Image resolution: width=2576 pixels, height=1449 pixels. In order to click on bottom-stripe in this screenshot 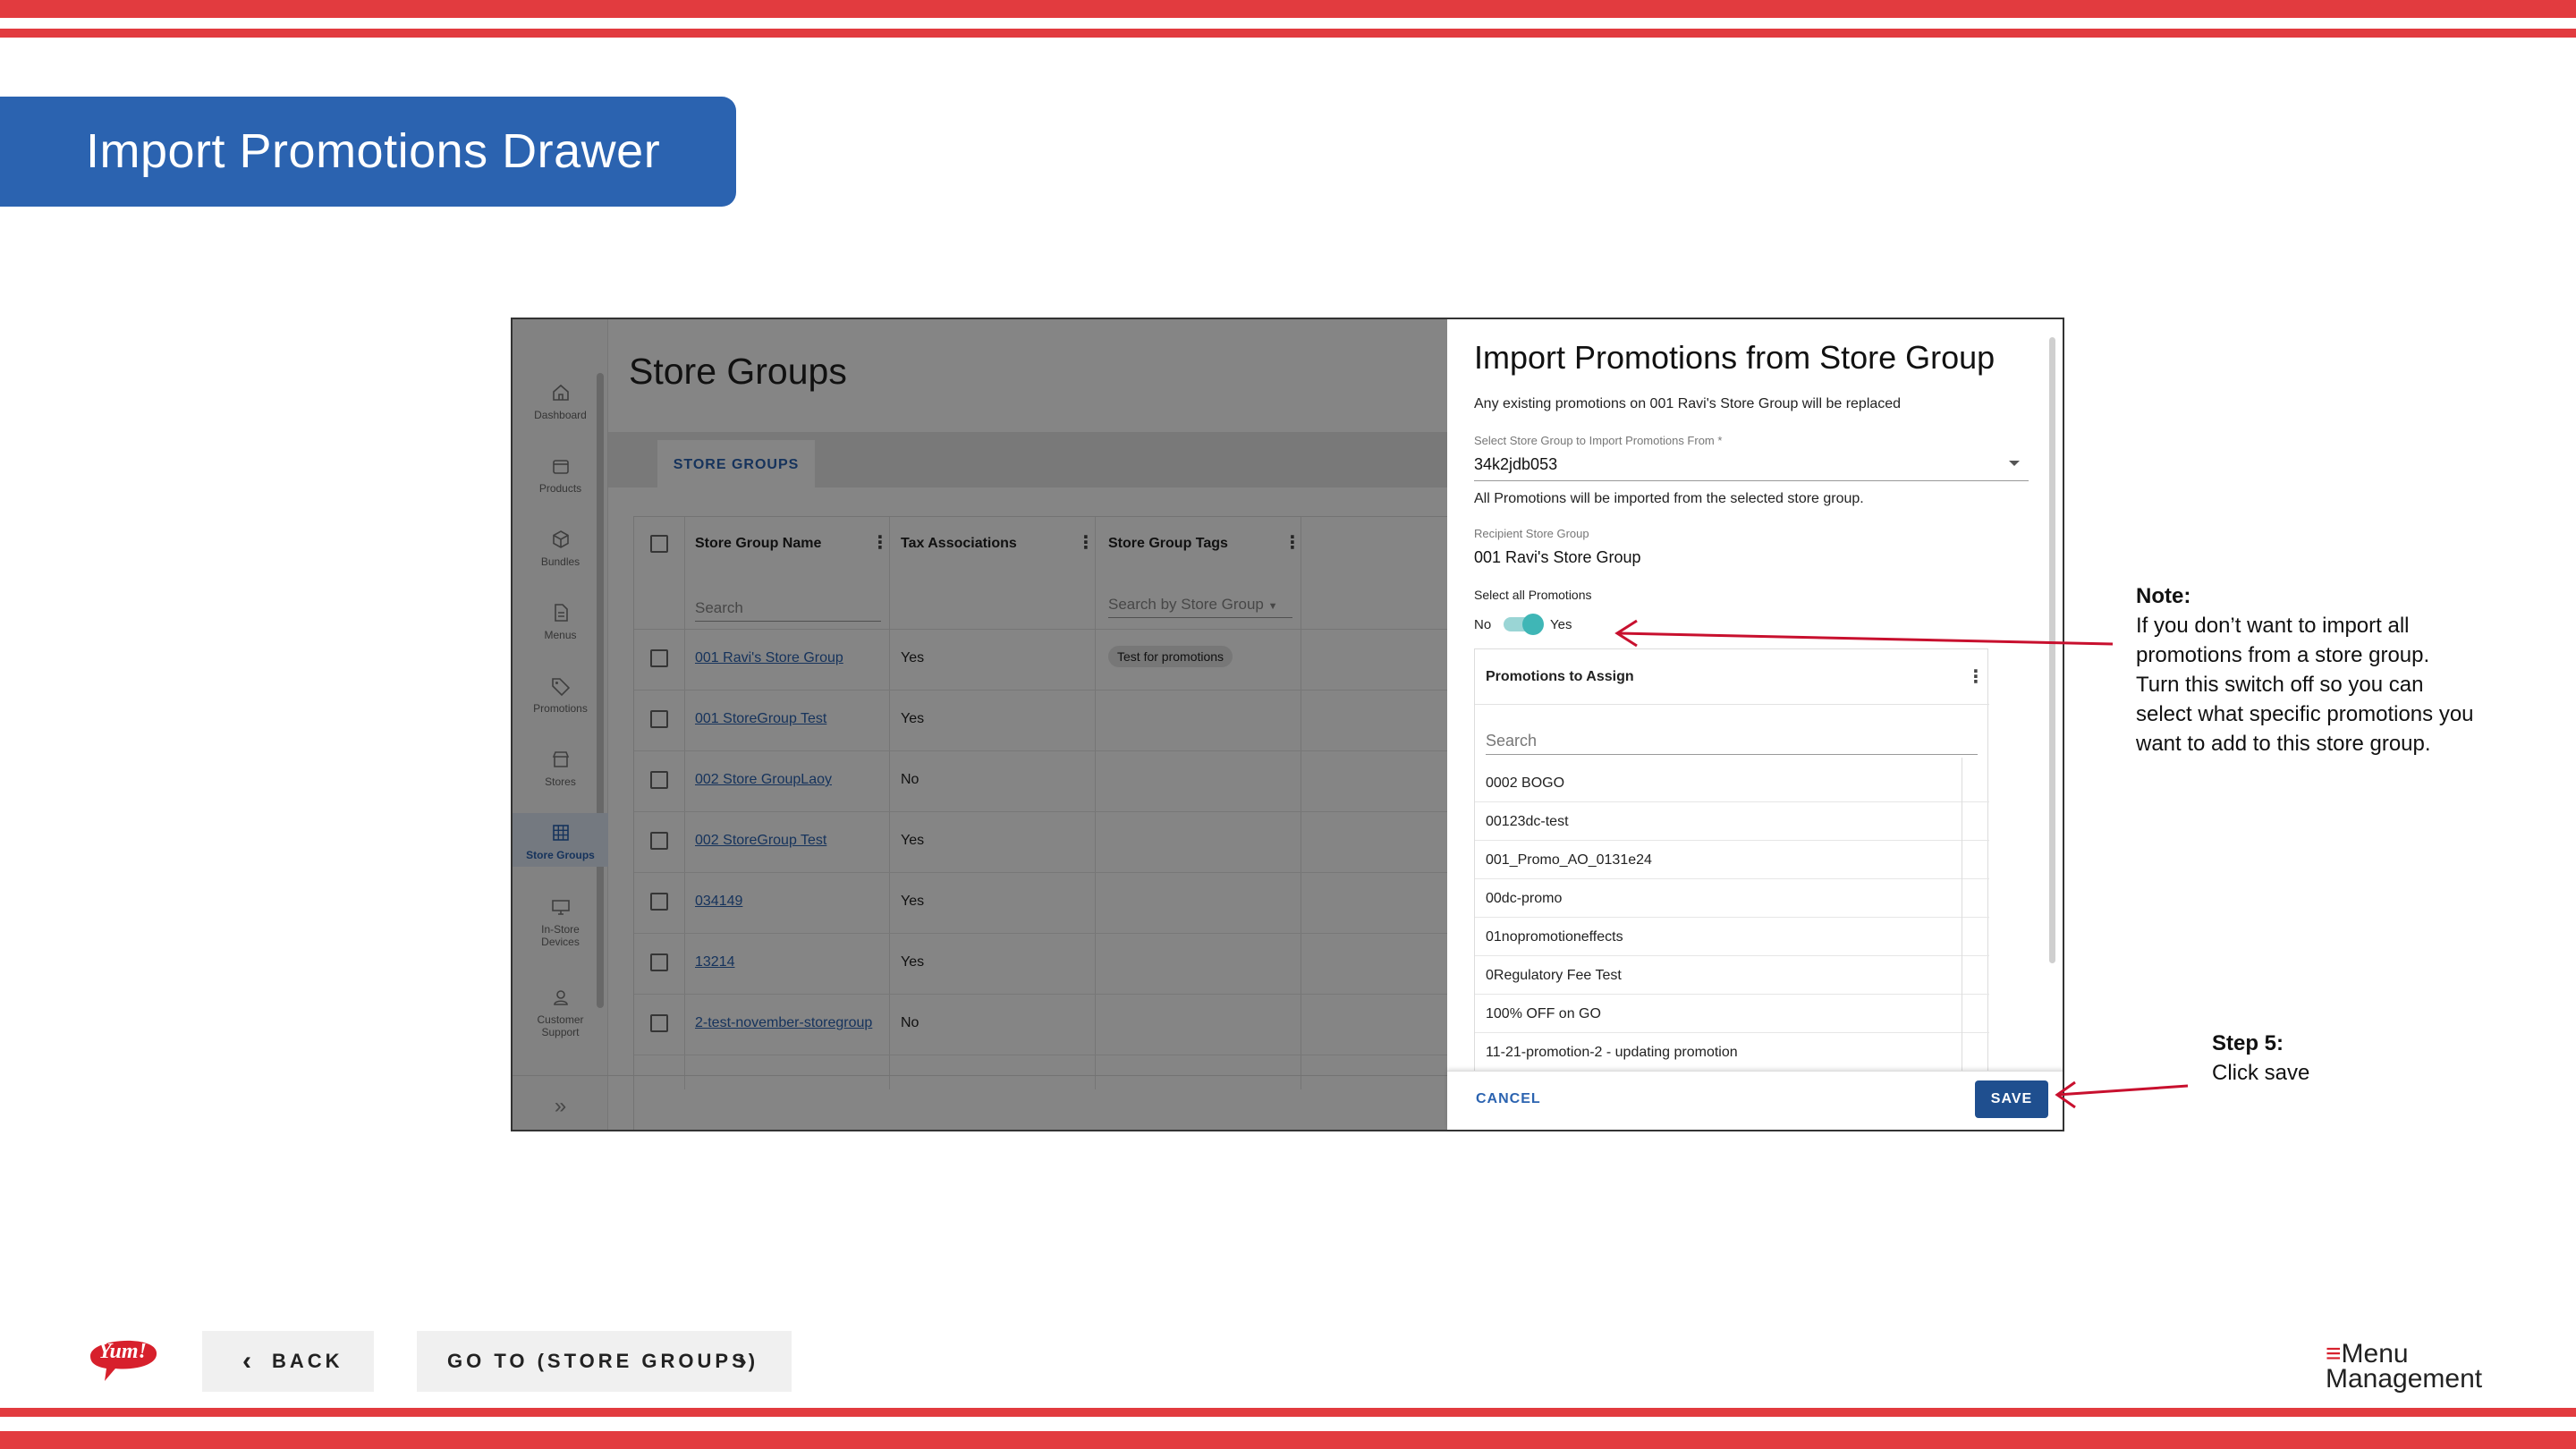, I will do `click(1288, 1440)`.